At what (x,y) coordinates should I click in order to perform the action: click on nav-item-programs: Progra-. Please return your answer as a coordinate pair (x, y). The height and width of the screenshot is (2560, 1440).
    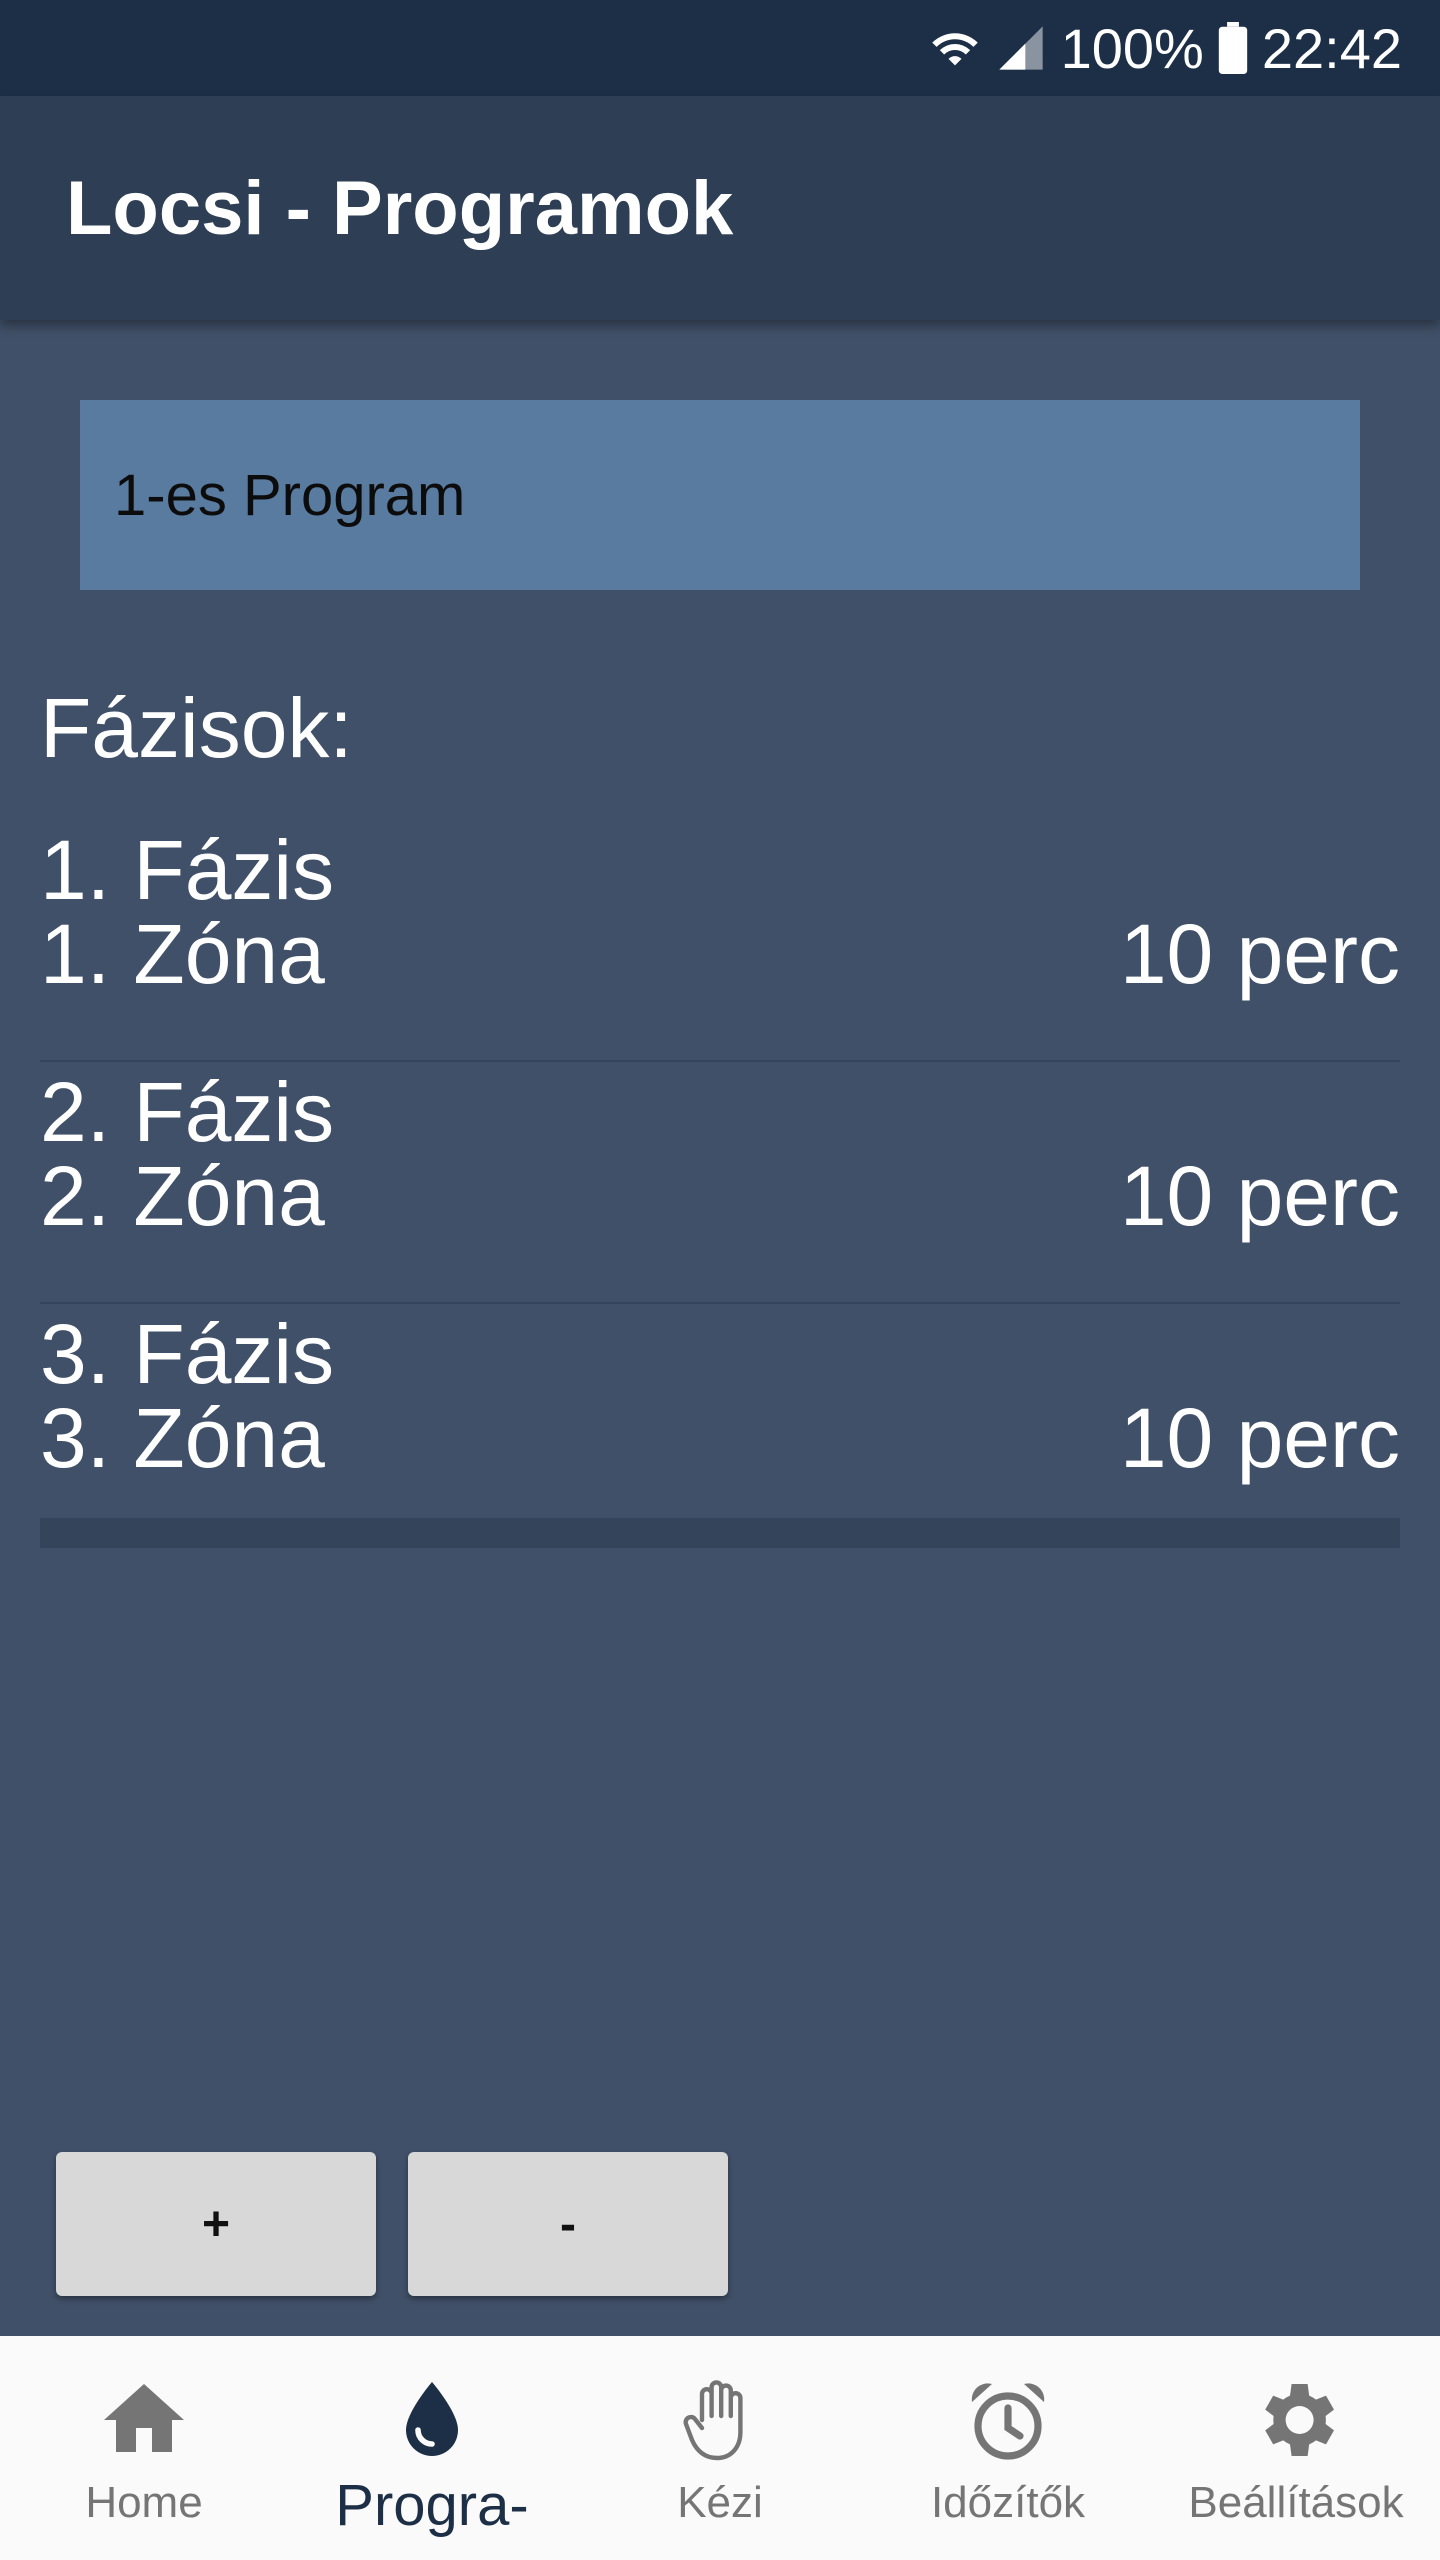
    Looking at the image, I should click on (432, 2448).